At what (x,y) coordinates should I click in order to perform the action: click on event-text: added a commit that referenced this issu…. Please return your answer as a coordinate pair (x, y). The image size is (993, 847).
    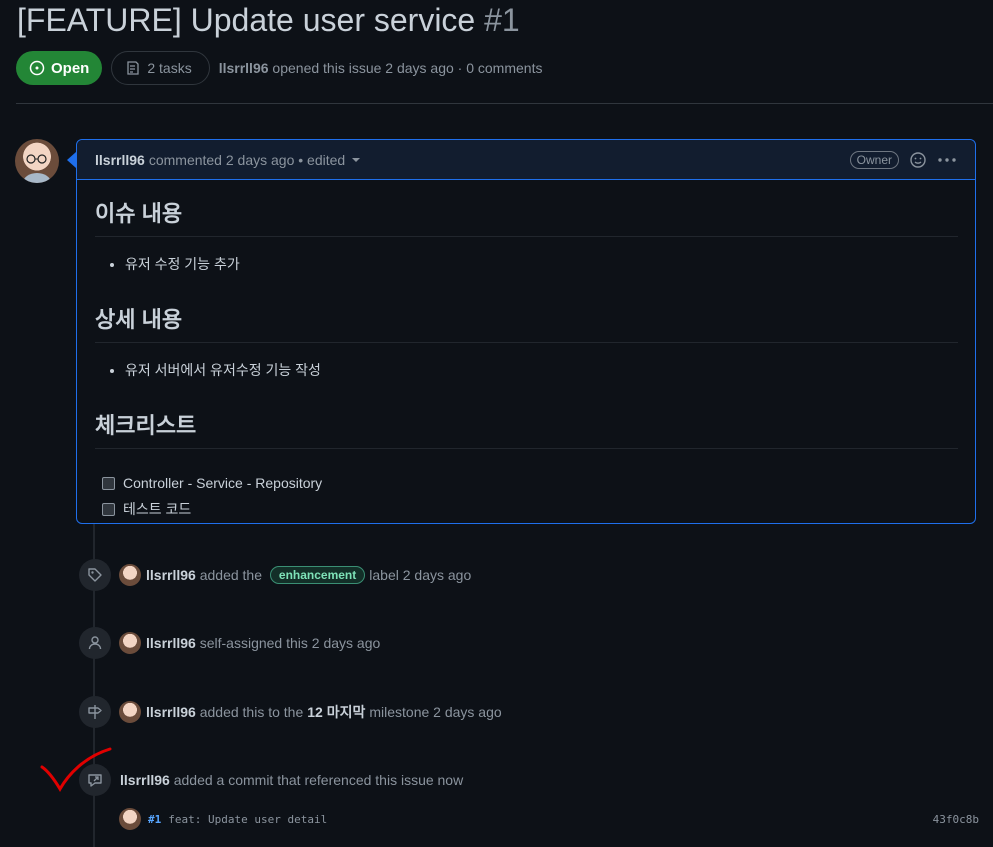
    Looking at the image, I should click on (318, 780).